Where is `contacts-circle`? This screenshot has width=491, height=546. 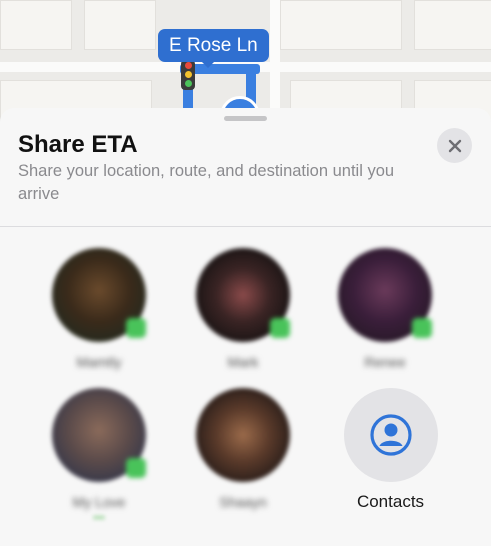 contacts-circle is located at coordinates (390, 435).